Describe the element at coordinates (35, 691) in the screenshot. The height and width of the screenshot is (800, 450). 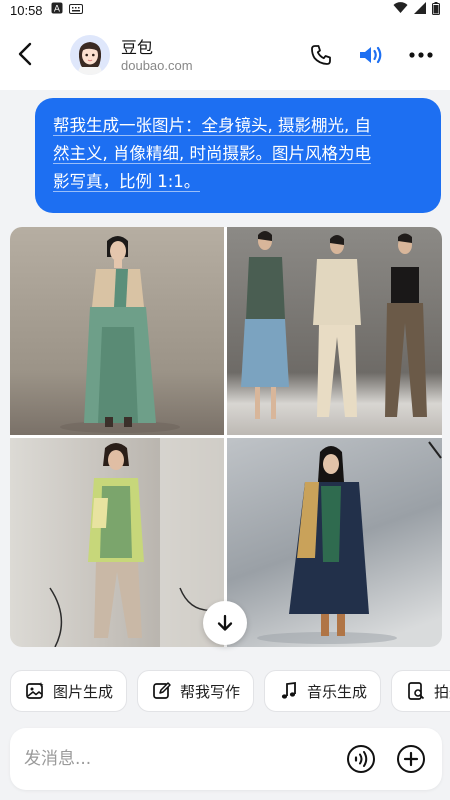
I see `image-gen-icon` at that location.